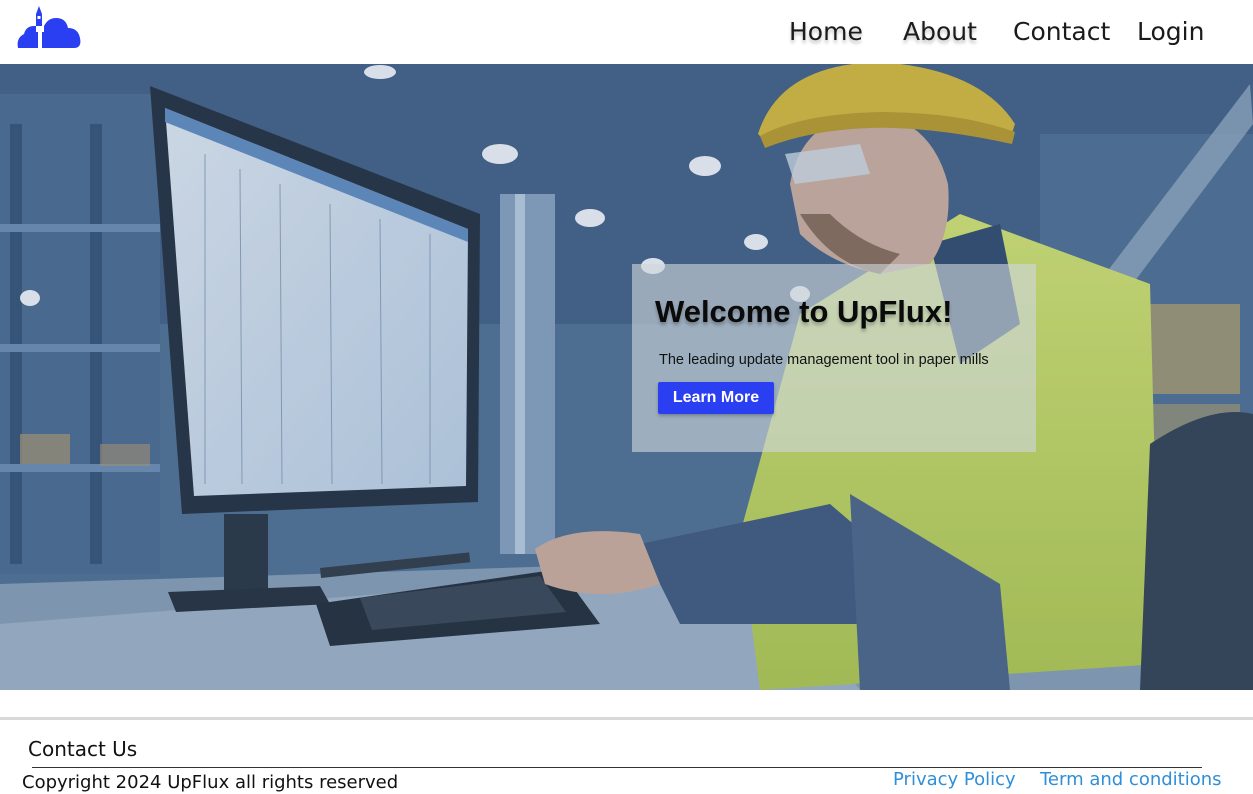 This screenshot has height=794, width=1253. What do you see at coordinates (83, 749) in the screenshot?
I see `footer-contact-title: Contact Us` at bounding box center [83, 749].